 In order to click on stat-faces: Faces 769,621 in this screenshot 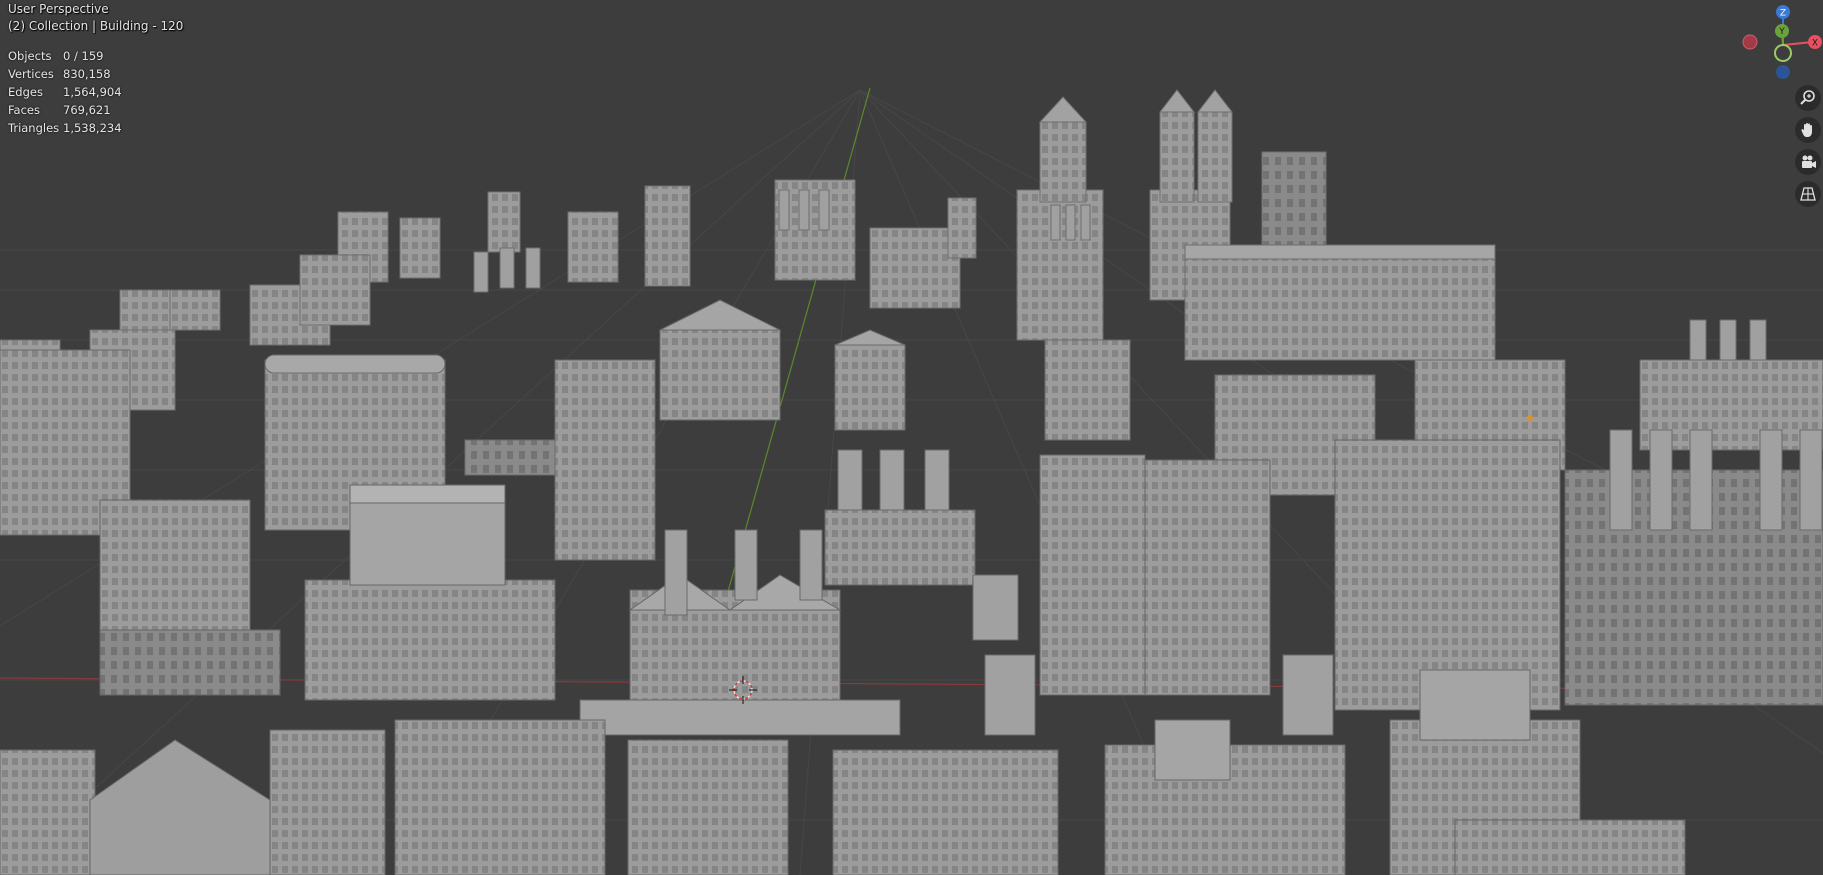, I will do `click(65, 110)`.